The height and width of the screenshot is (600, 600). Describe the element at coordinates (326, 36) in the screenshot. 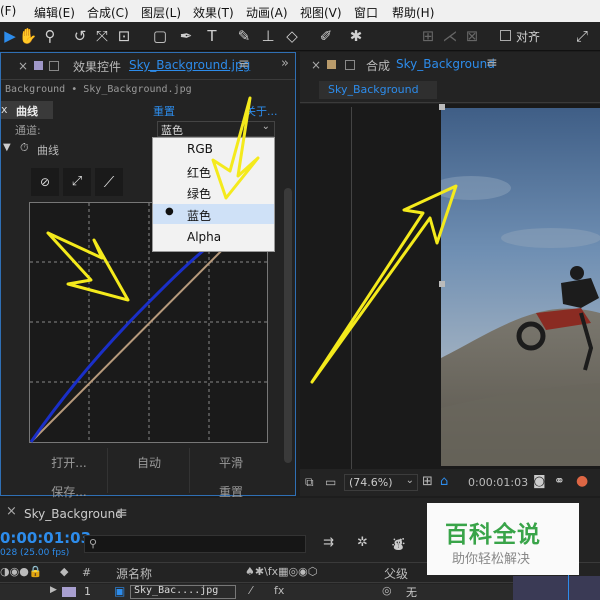

I see `roto-brush-tool-icon: ✐` at that location.